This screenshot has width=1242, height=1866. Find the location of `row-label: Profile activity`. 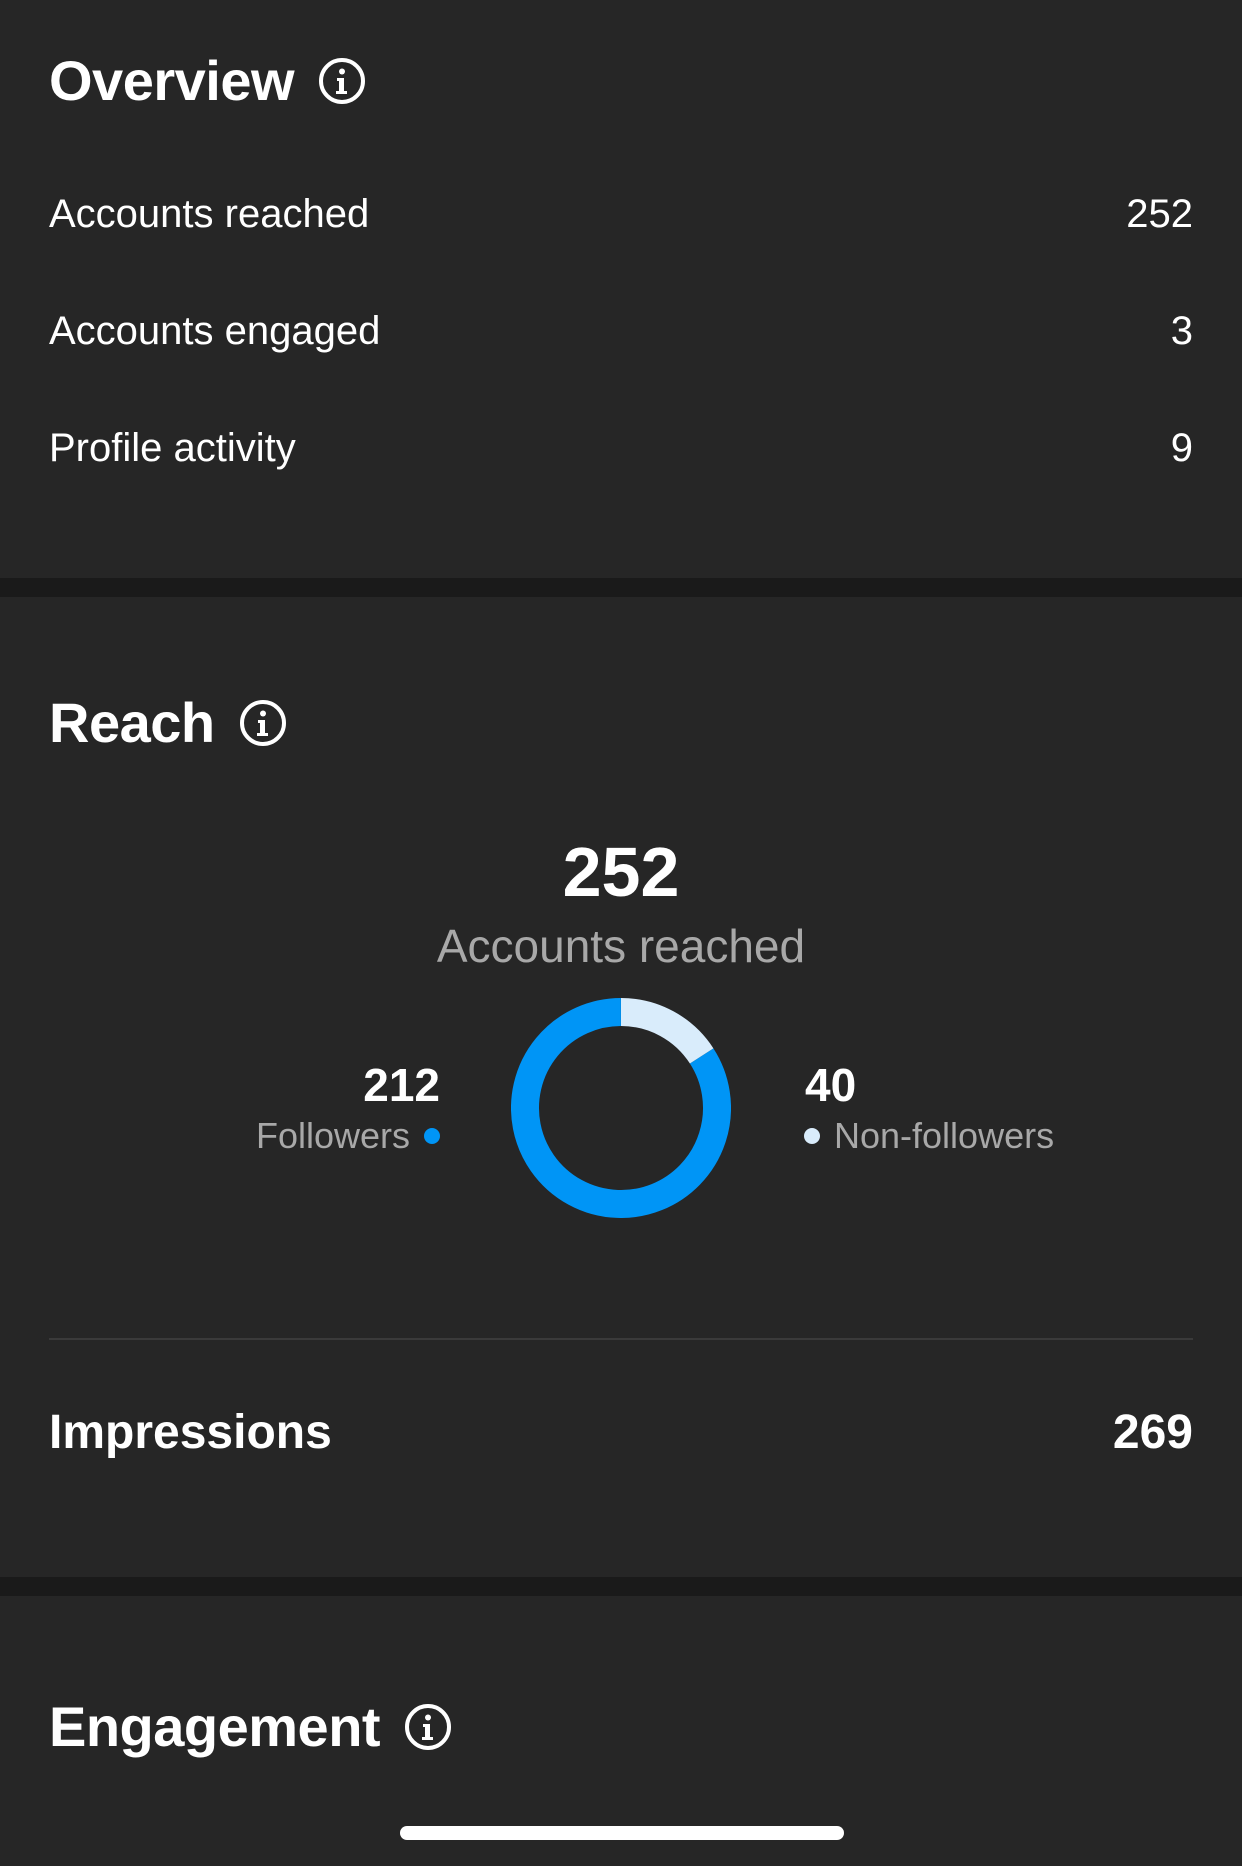

row-label: Profile activity is located at coordinates (172, 447).